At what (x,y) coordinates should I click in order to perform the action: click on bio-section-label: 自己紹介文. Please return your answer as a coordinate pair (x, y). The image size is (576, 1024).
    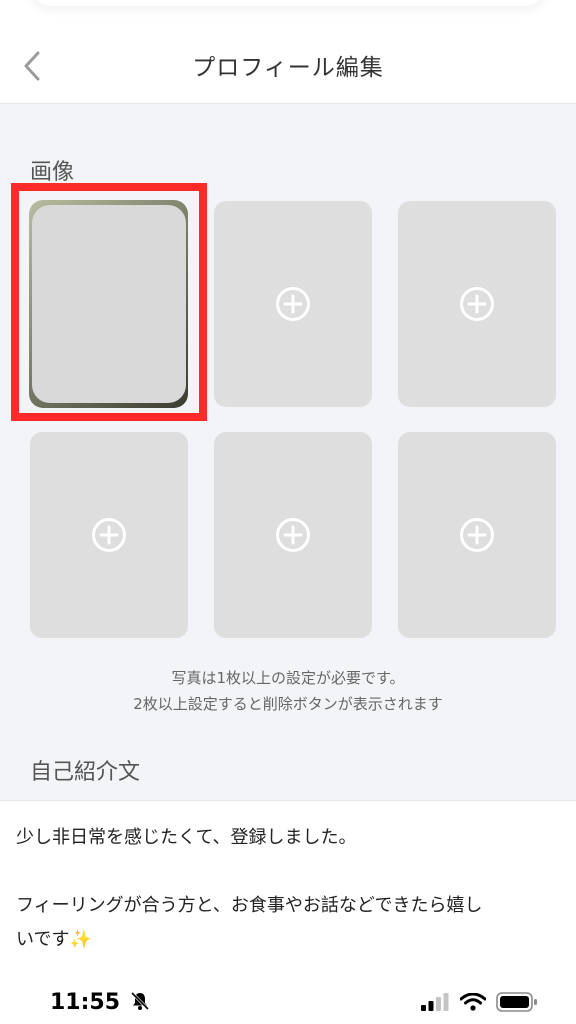
    Looking at the image, I should click on (85, 772).